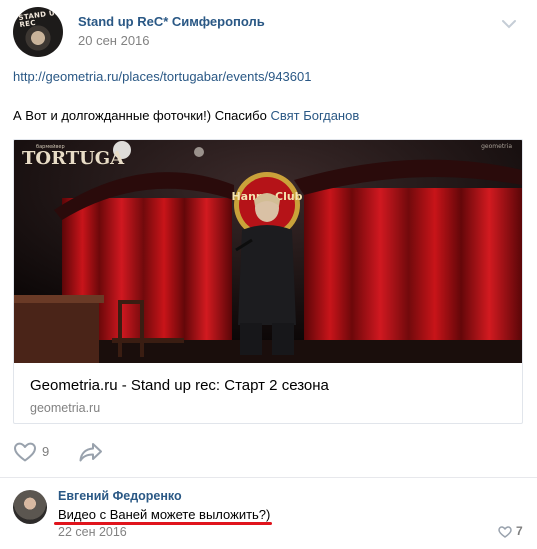 Image resolution: width=537 pixels, height=549 pixels. What do you see at coordinates (39, 18) in the screenshot?
I see `avatar-stamp: STAND UP REC` at bounding box center [39, 18].